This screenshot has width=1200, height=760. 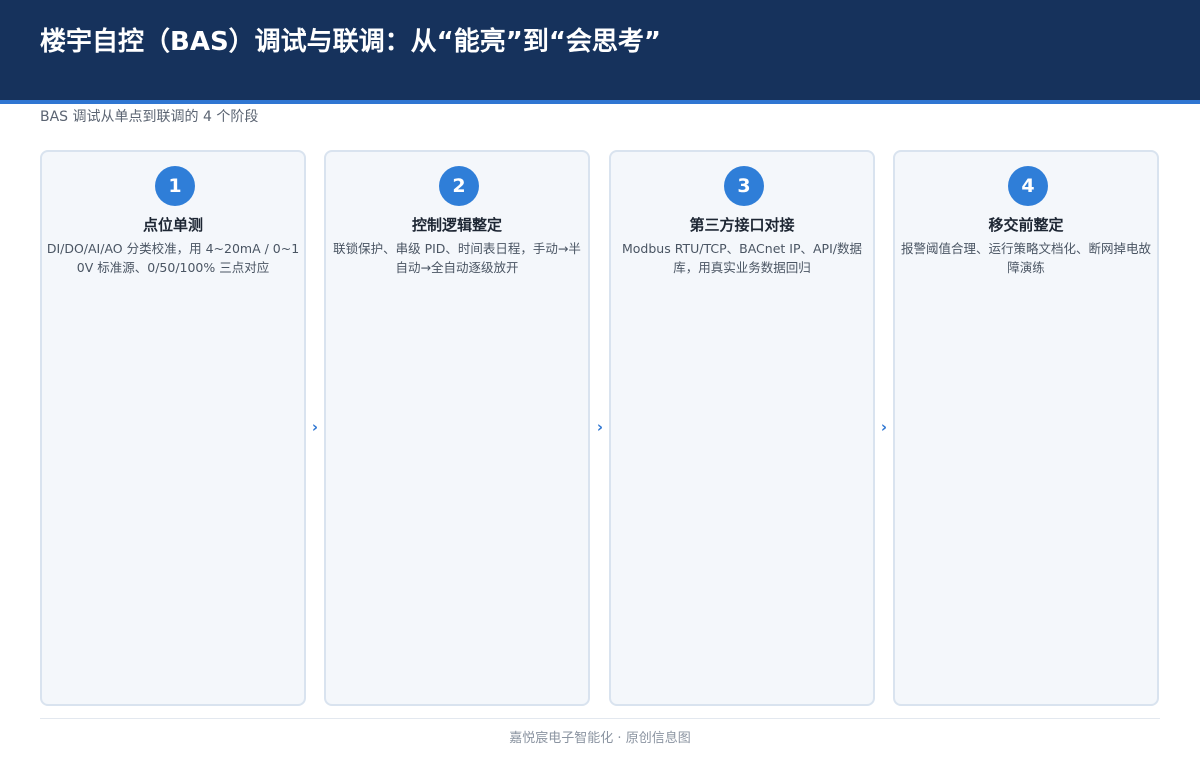 What do you see at coordinates (600, 718) in the screenshot?
I see `footer-divider` at bounding box center [600, 718].